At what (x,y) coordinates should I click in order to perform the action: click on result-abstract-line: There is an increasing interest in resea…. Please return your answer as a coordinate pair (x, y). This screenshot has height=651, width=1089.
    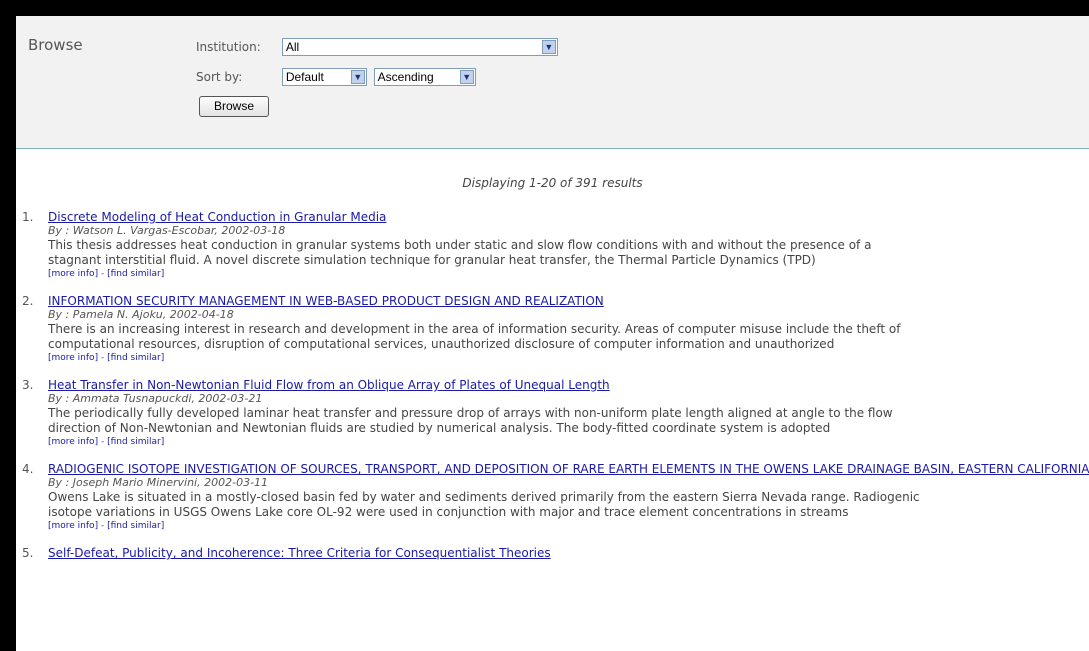
    Looking at the image, I should click on (474, 329).